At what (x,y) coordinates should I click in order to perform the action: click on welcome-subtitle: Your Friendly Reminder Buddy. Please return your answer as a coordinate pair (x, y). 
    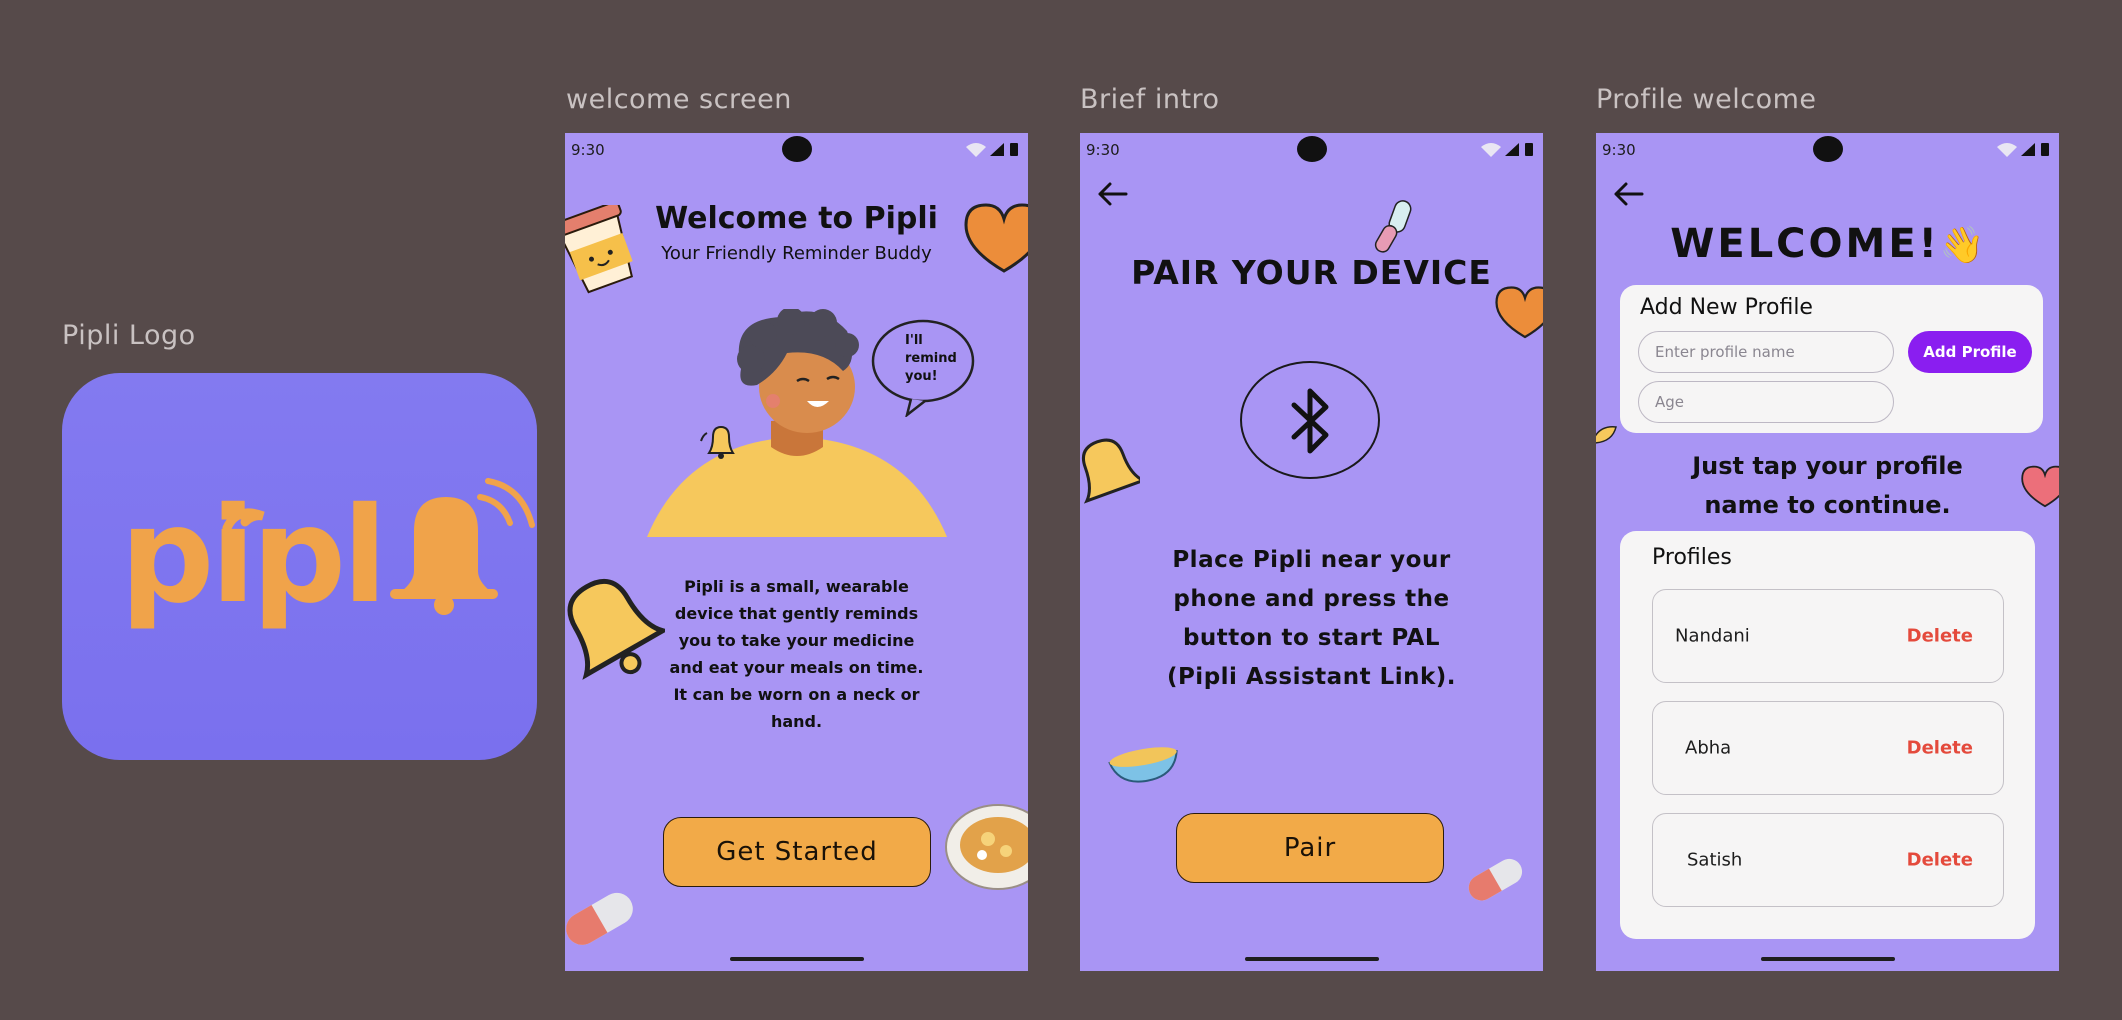
    Looking at the image, I should click on (796, 253).